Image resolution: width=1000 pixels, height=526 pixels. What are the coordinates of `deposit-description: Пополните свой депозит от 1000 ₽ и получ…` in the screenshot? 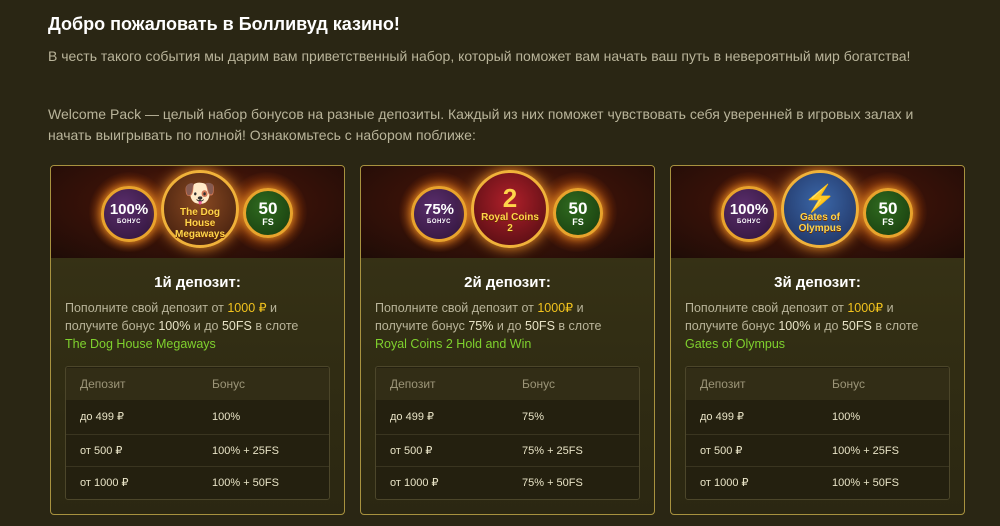 It's located at (182, 326).